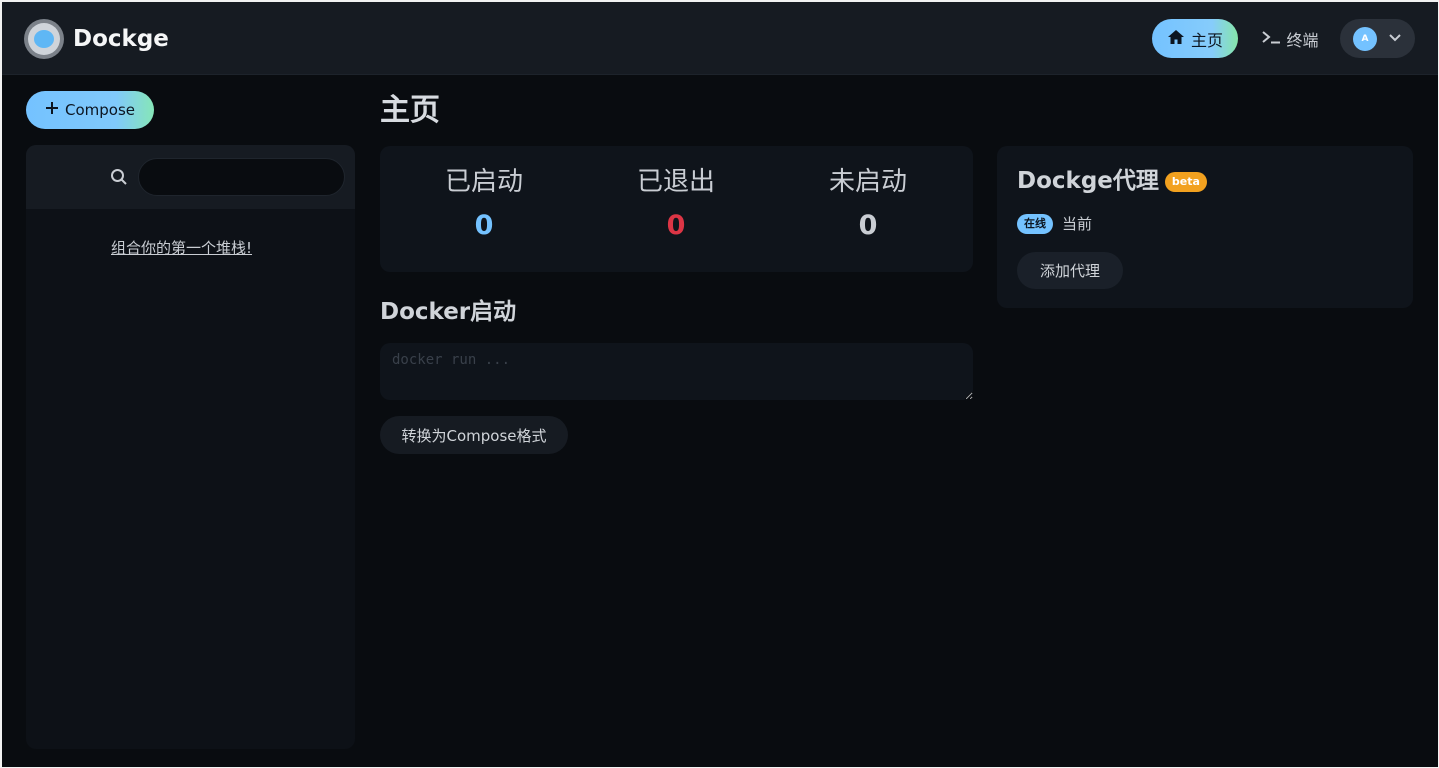 The width and height of the screenshot is (1439, 768). What do you see at coordinates (1395, 40) in the screenshot?
I see `chevron-down-icon` at bounding box center [1395, 40].